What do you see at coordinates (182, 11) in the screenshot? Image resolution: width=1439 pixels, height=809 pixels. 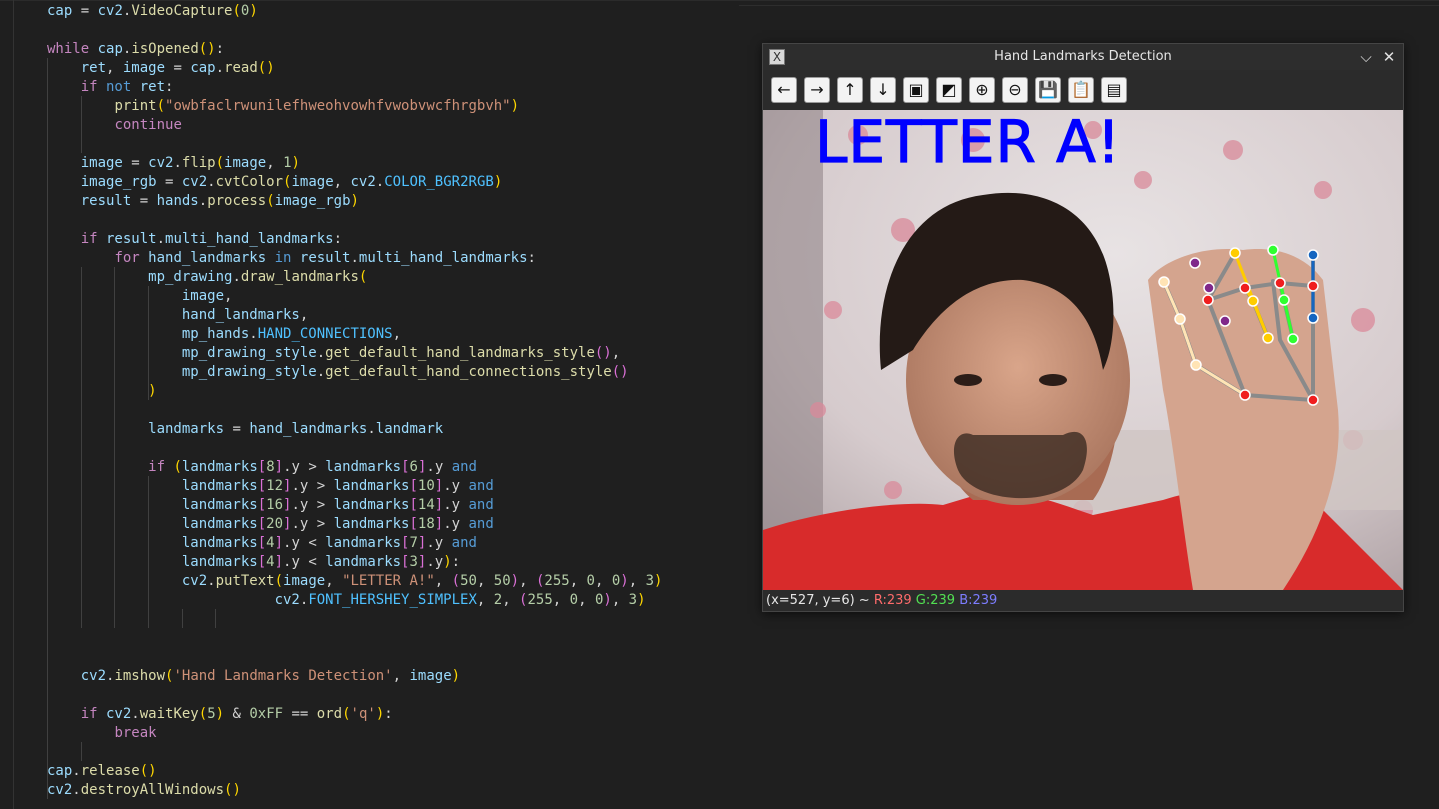 I see `code-token: VideoCapture` at bounding box center [182, 11].